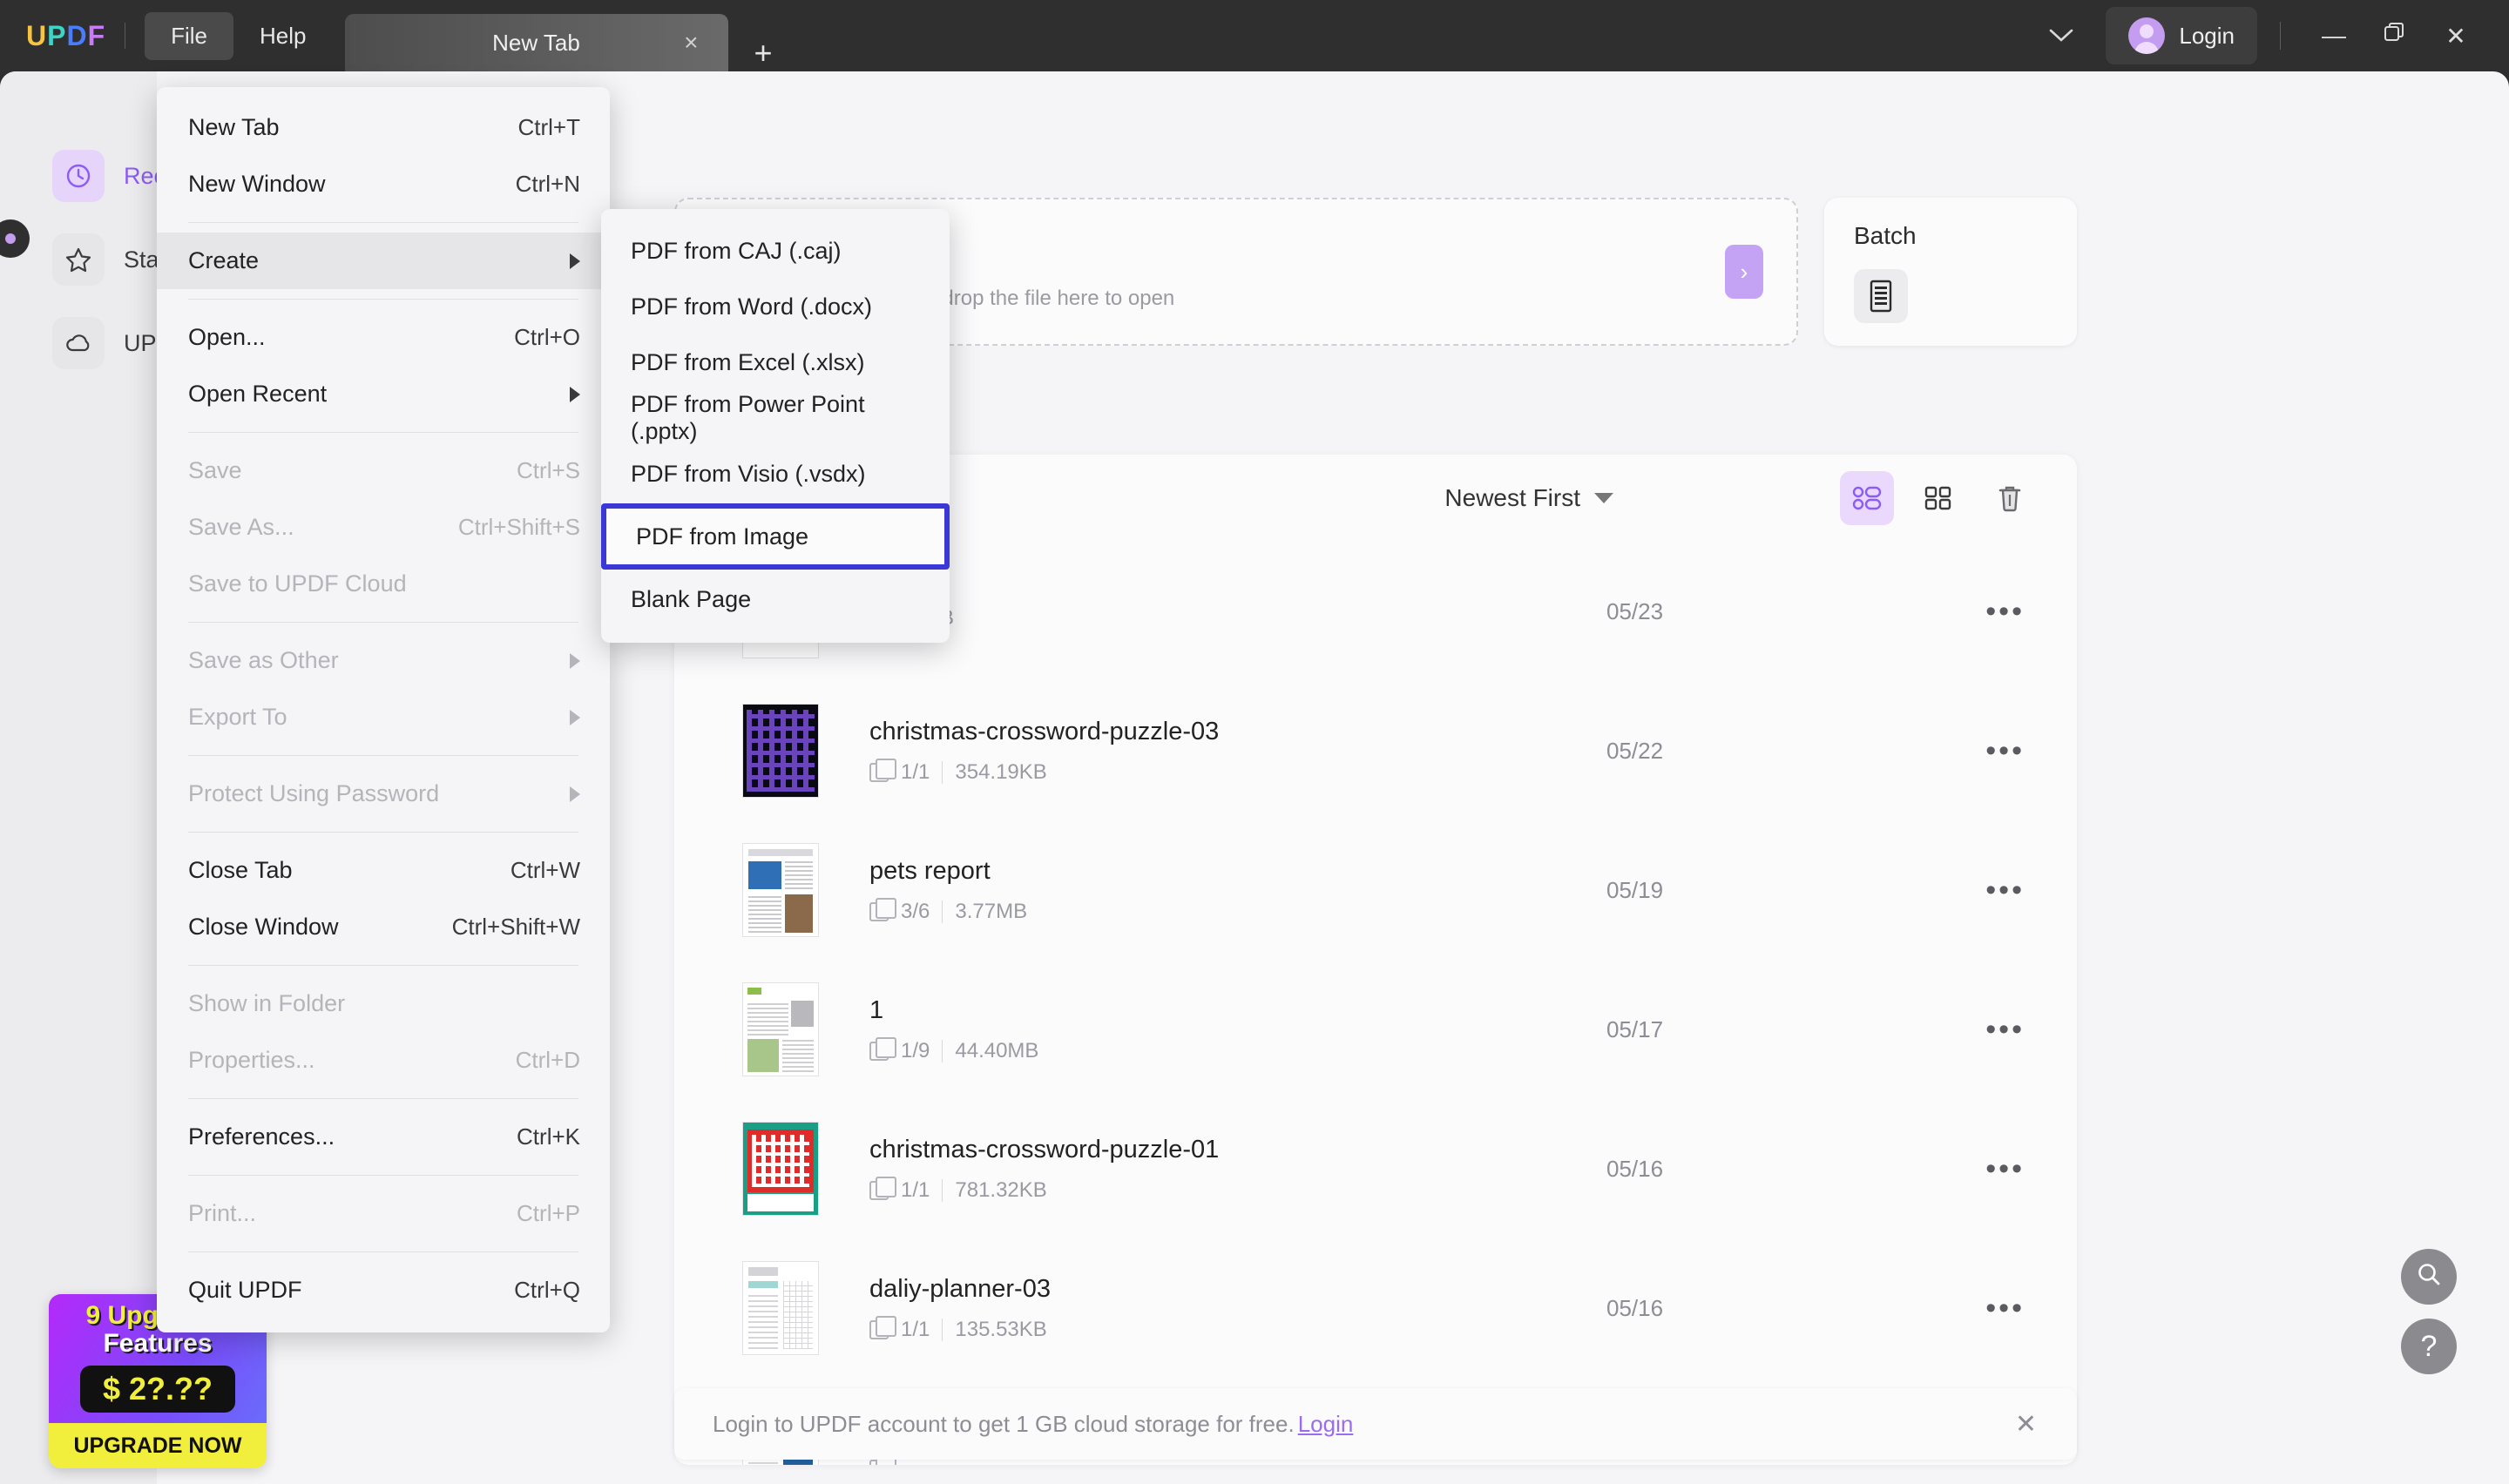  I want to click on batch-card: Batch, so click(1950, 272).